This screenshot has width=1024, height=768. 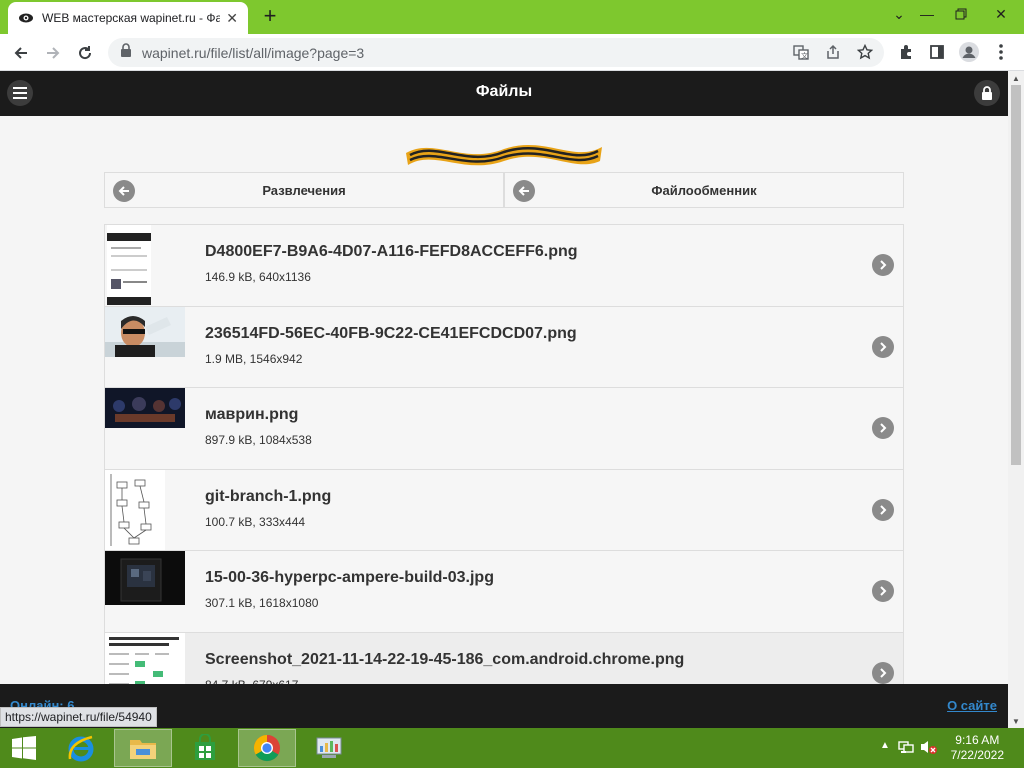 I want to click on file-name: git-branch-1.png, so click(x=268, y=496).